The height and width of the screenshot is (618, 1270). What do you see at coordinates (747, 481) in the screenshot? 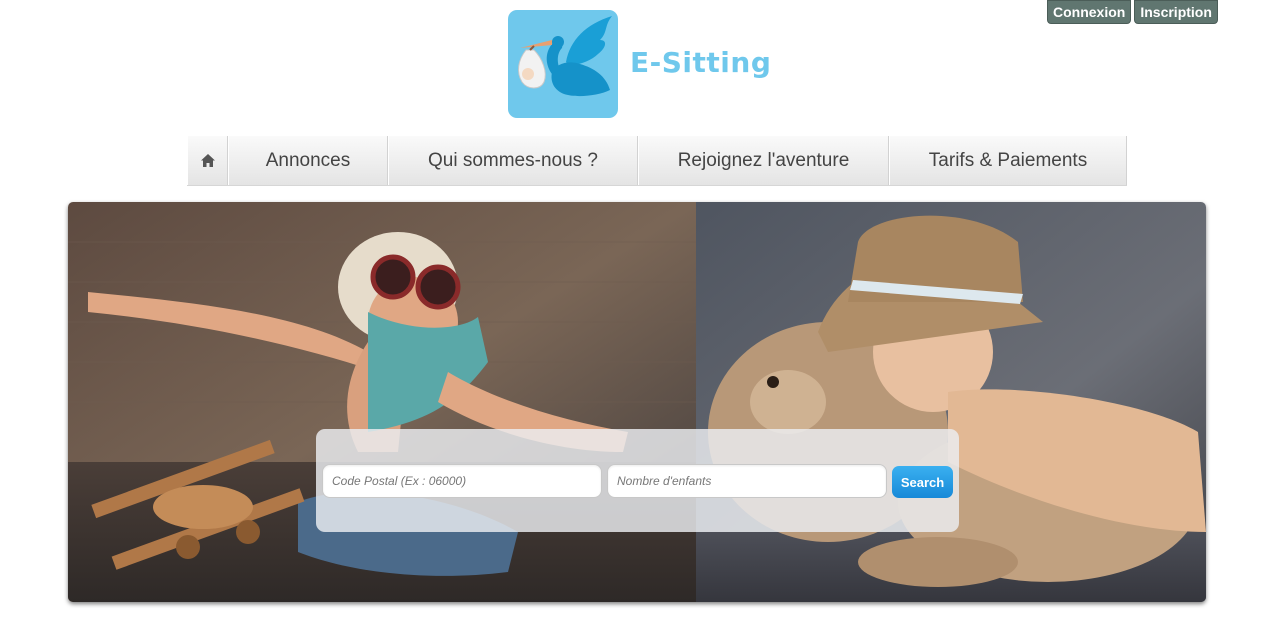
I see `children-count-input` at bounding box center [747, 481].